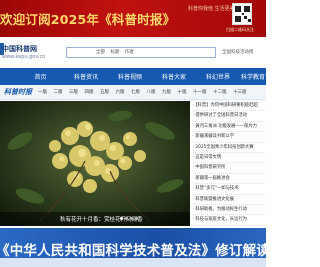  What do you see at coordinates (166, 92) in the screenshot?
I see `channel-item: 九版` at bounding box center [166, 92].